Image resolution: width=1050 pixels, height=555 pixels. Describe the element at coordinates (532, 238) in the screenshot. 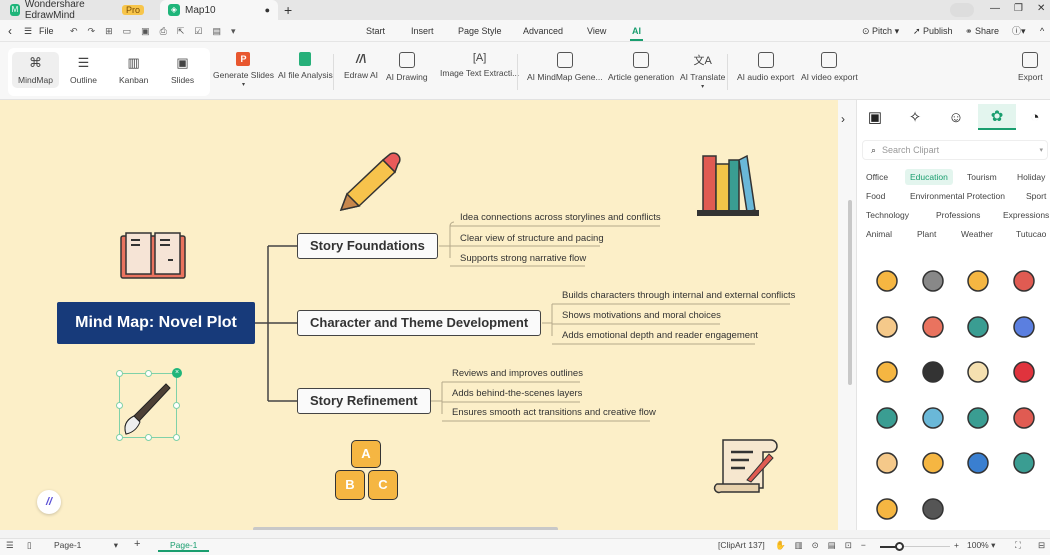

I see `subtopic: Clear view of structure and pacing` at that location.